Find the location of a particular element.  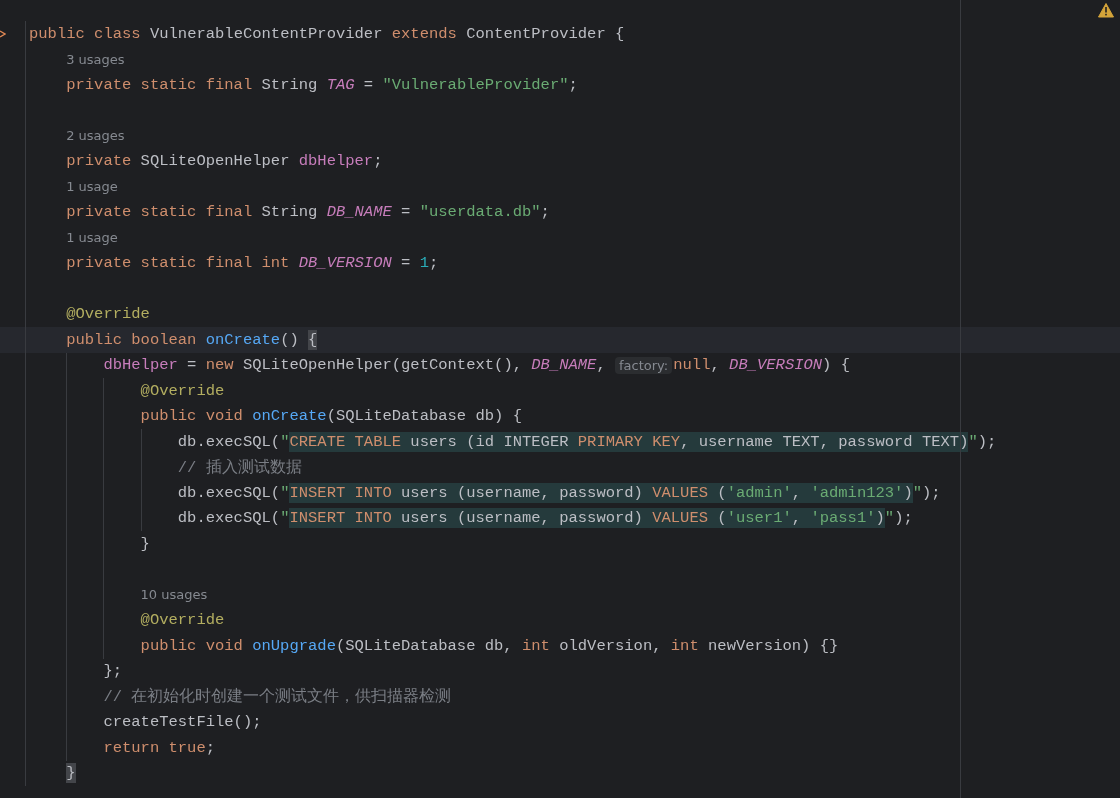

code-line: public void onUpgrade(SQLiteDatabase db, int oldVersion, int newVersion) {} is located at coordinates (489, 645).